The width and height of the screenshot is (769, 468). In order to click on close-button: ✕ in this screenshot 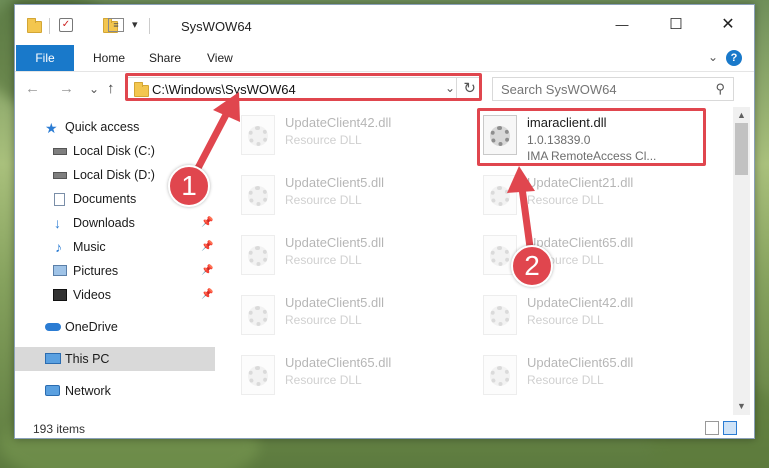, I will do `click(728, 25)`.